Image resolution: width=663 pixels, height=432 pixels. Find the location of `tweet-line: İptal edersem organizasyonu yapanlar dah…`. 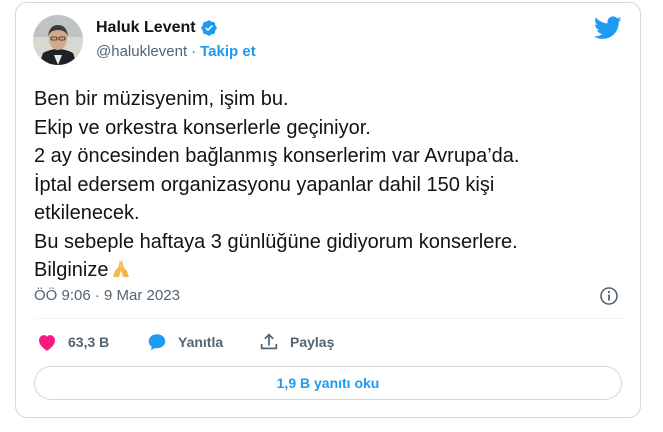

tweet-line: İptal edersem organizasyonu yapanlar dah… is located at coordinates (264, 184).